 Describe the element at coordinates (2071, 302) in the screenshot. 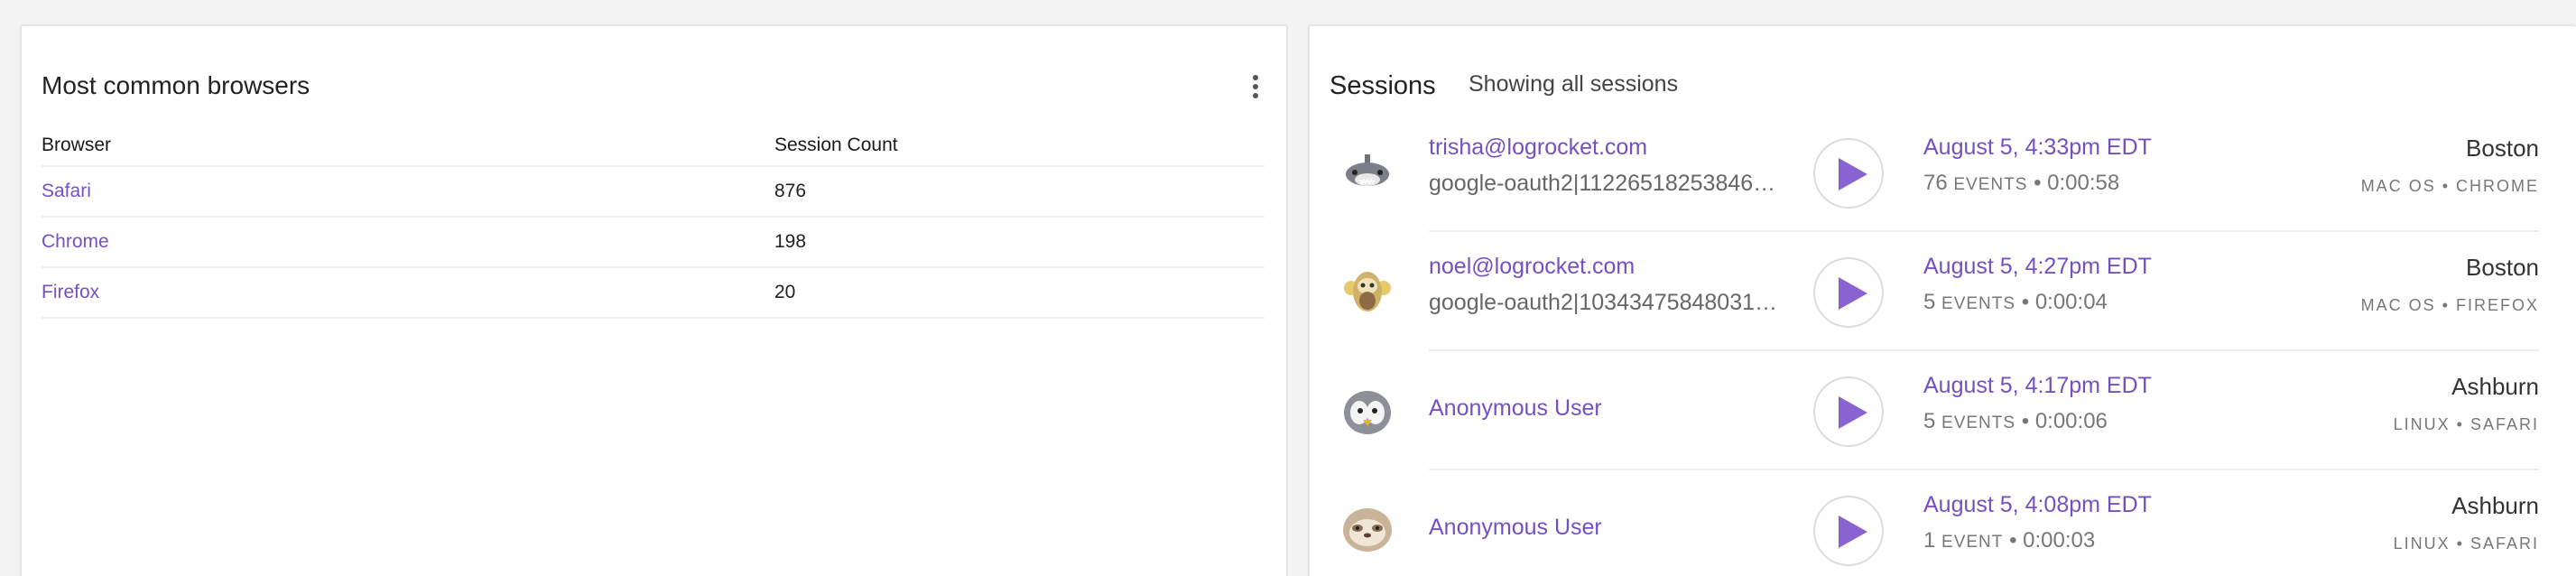

I see `session-duration: 0:00:04` at that location.